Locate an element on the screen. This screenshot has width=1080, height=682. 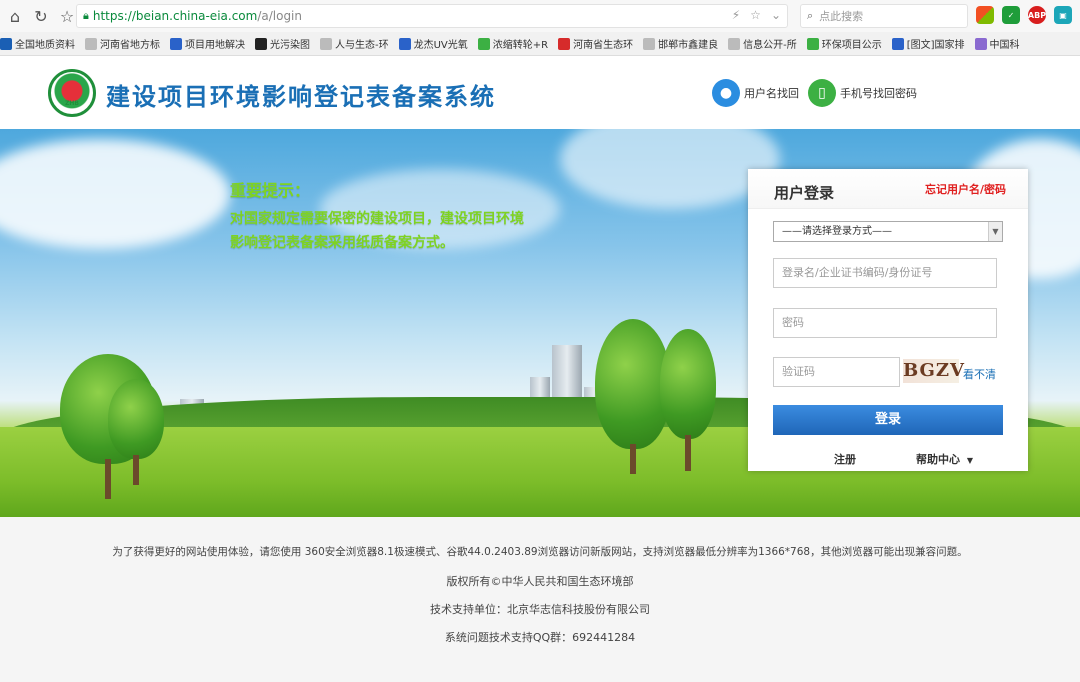
bookmark-item: 全国地质资料 is located at coordinates (37, 43).